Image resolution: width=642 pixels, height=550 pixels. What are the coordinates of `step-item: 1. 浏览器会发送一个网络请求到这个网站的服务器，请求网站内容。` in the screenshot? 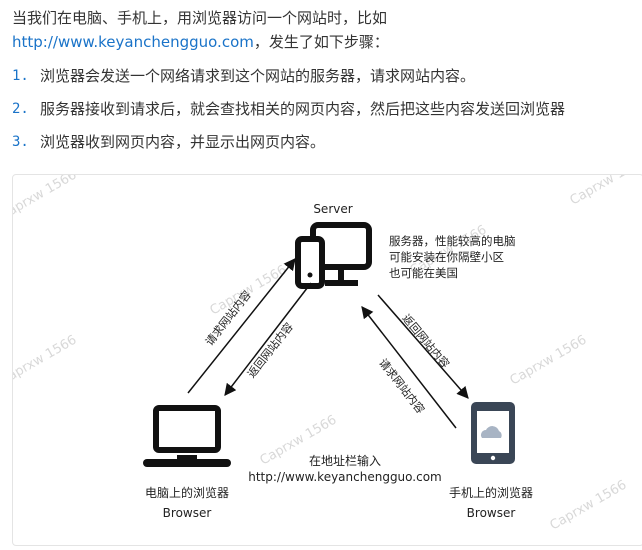 It's located at (322, 80).